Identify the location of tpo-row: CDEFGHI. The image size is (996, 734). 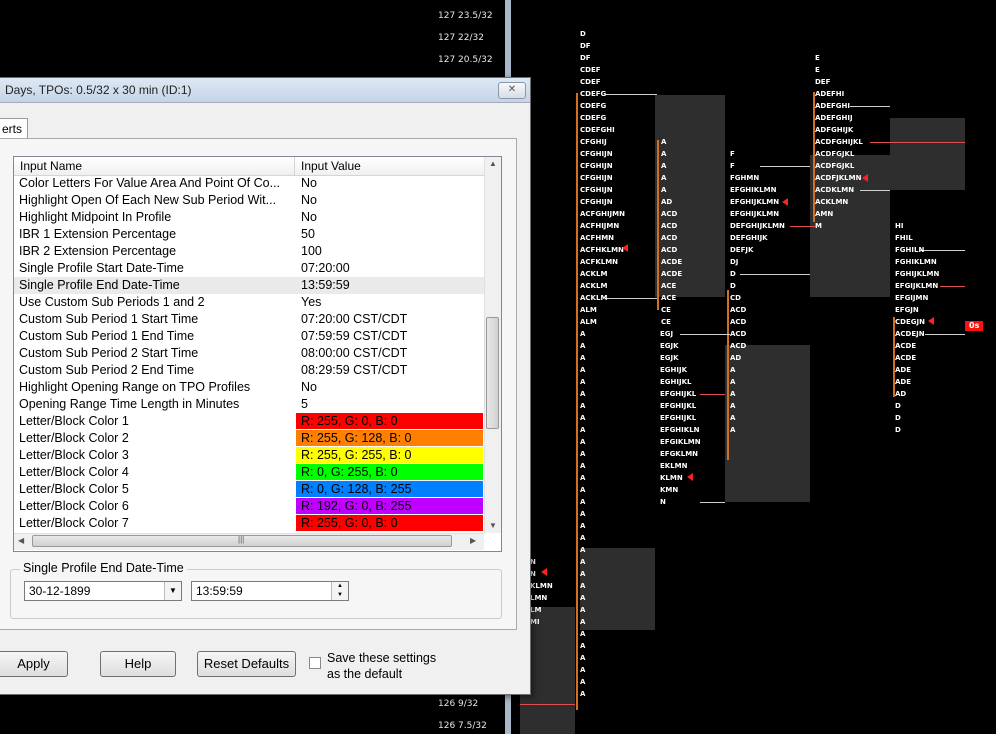
(597, 130).